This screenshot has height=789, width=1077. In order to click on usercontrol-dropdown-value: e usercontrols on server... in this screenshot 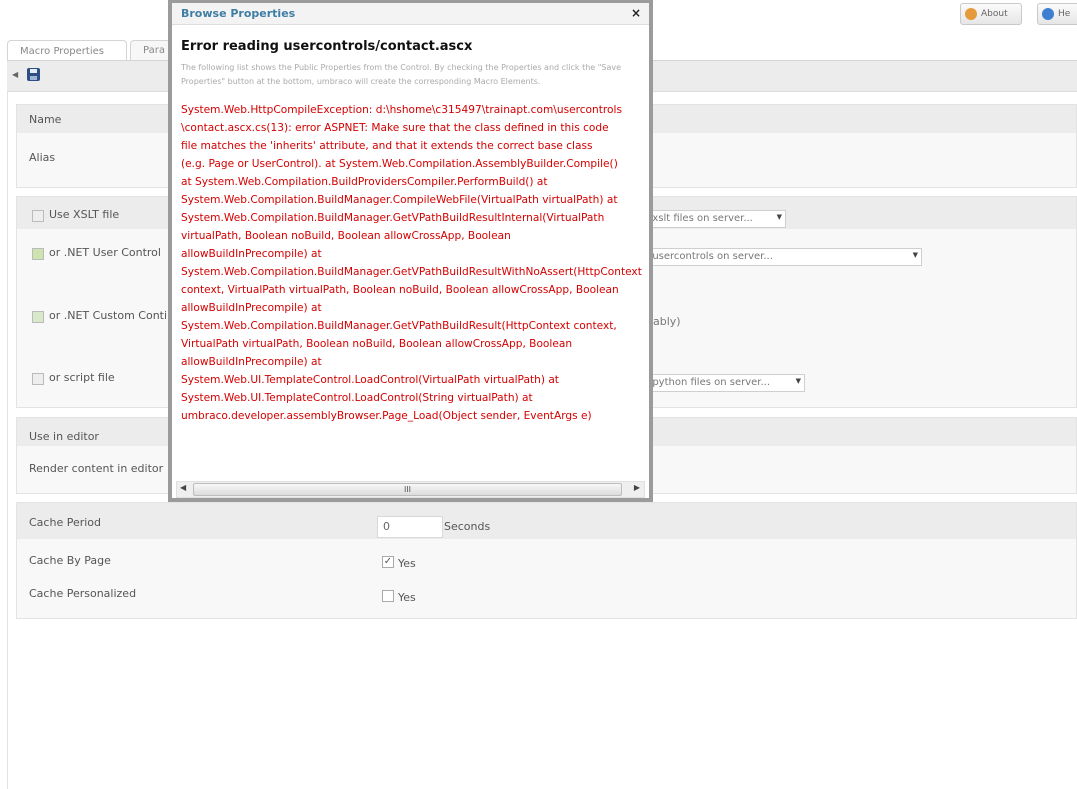, I will do `click(708, 256)`.